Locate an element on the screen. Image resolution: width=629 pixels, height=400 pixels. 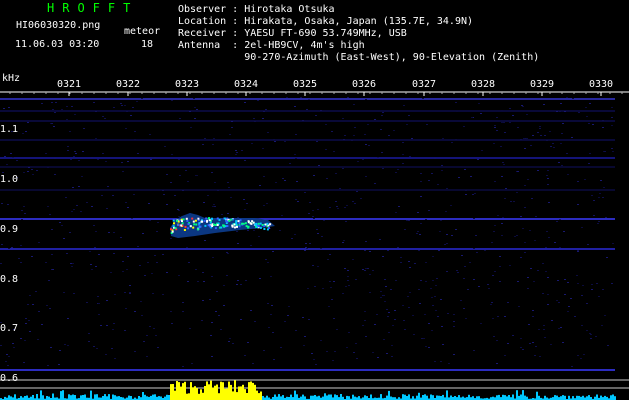
meteor-echo is located at coordinates (222, 225).